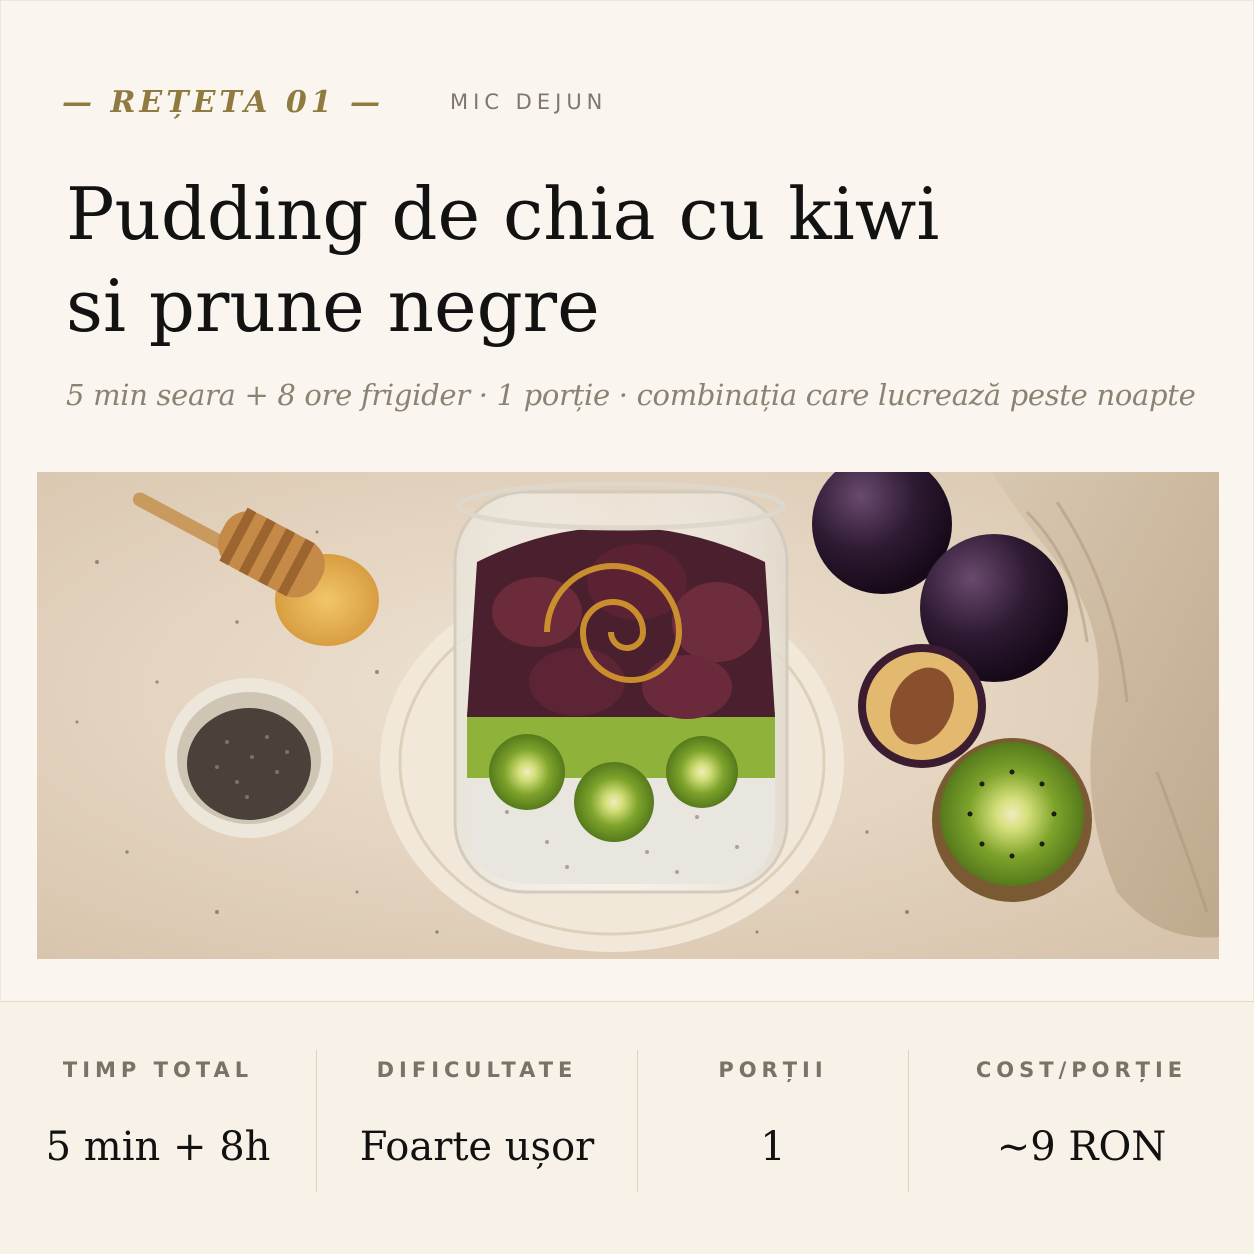  Describe the element at coordinates (616, 260) in the screenshot. I see `page-title: Pudding de chia cu kiwi si prune negre` at that location.